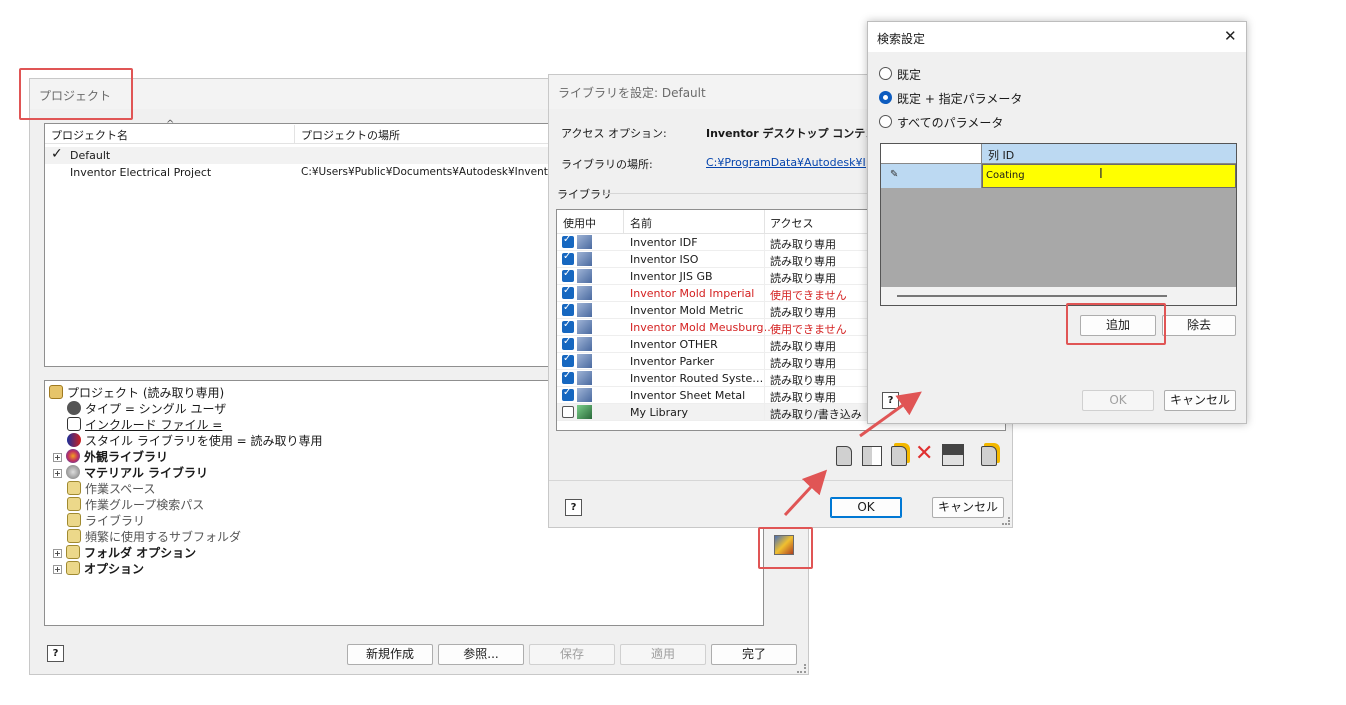 This screenshot has height=705, width=1346. What do you see at coordinates (852, 454) in the screenshot?
I see `annotation-arrows` at bounding box center [852, 454].